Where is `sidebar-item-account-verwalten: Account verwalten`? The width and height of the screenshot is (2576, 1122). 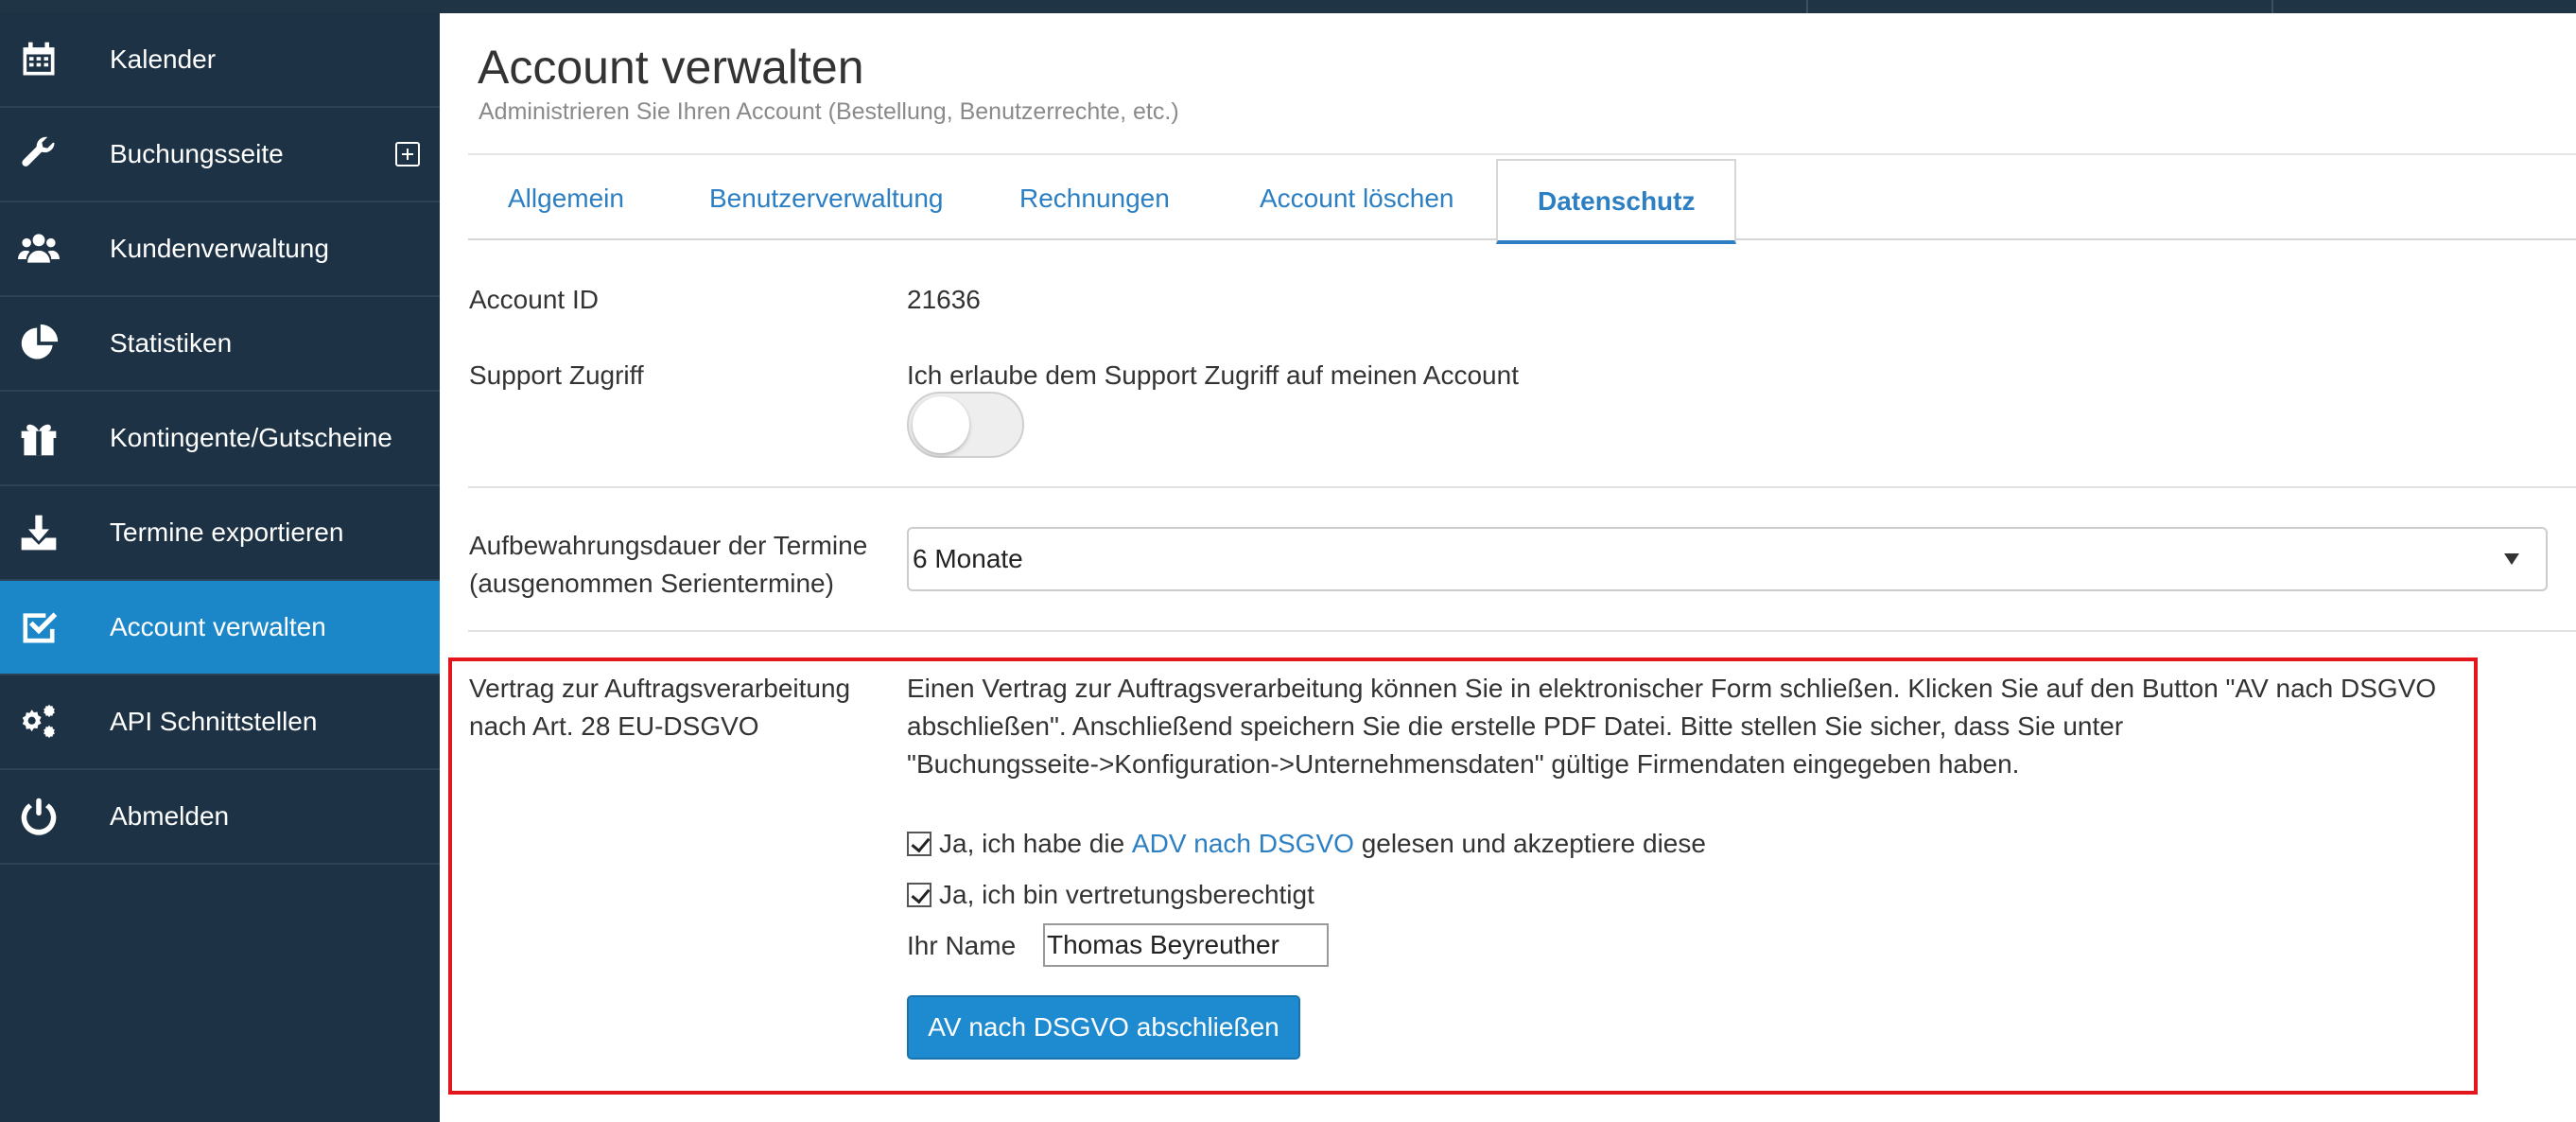
sidebar-item-account-verwalten: Account verwalten is located at coordinates (220, 628).